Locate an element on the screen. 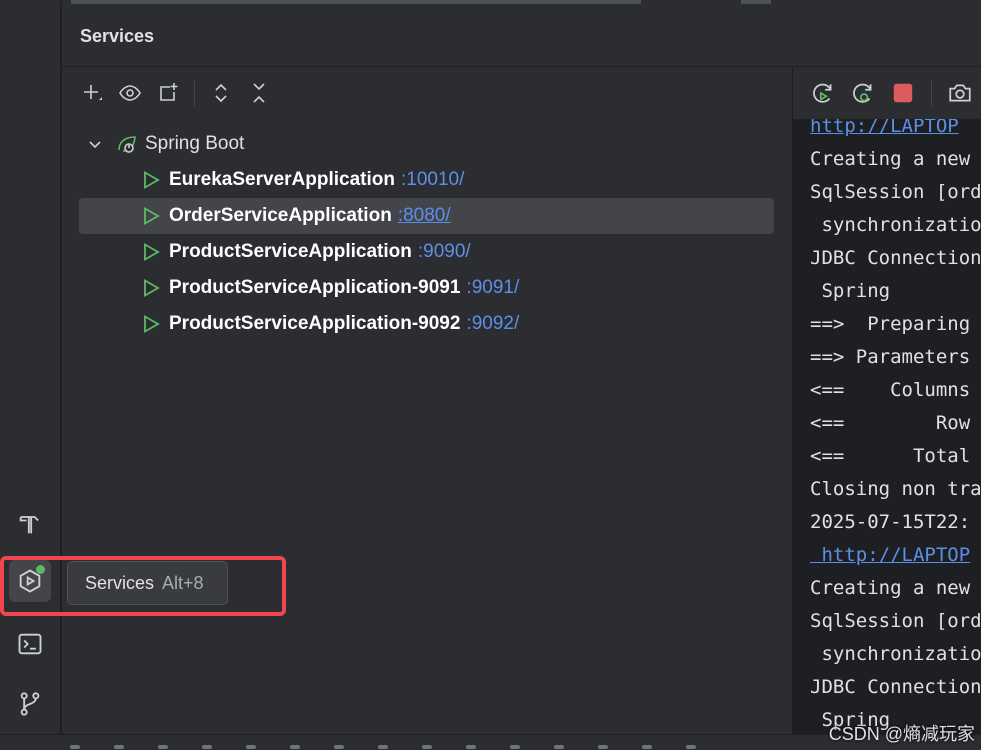  git-tool-button is located at coordinates (30, 704).